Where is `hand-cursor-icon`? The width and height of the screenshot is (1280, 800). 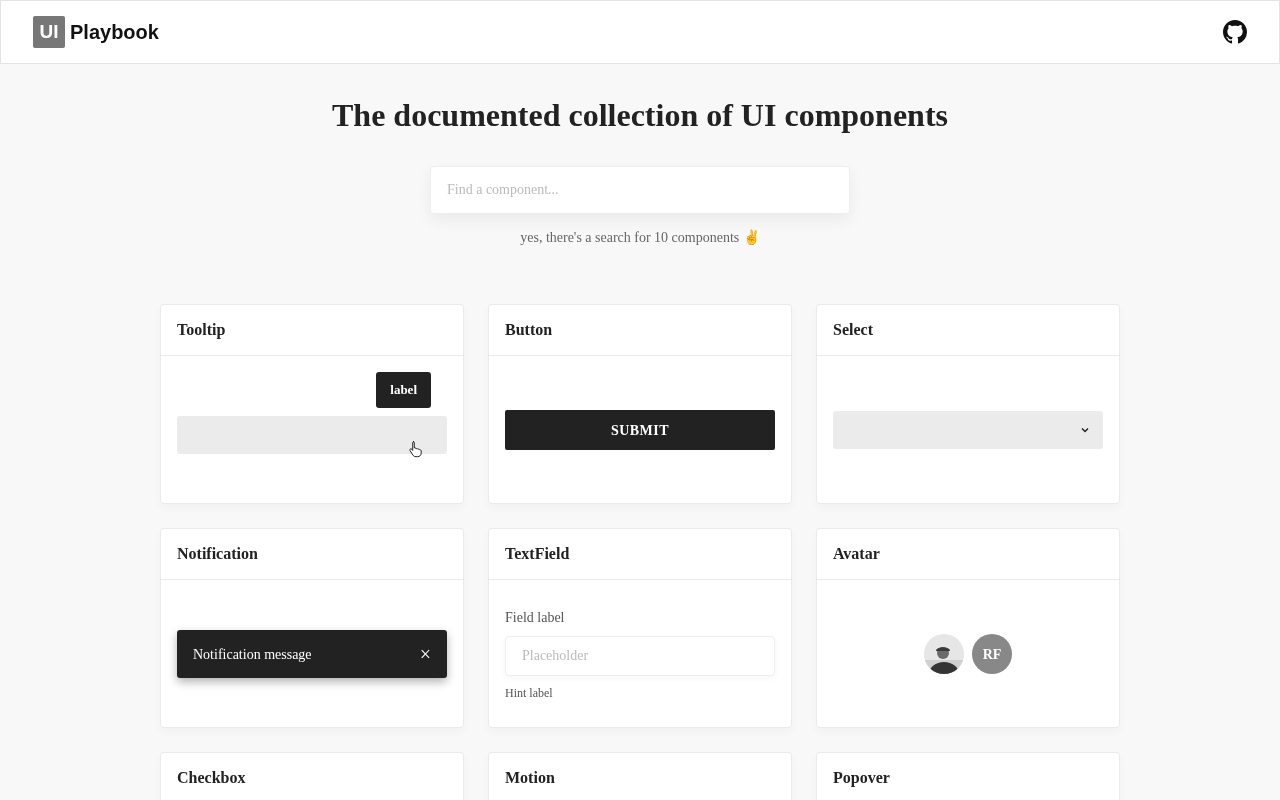
hand-cursor-icon is located at coordinates (416, 449).